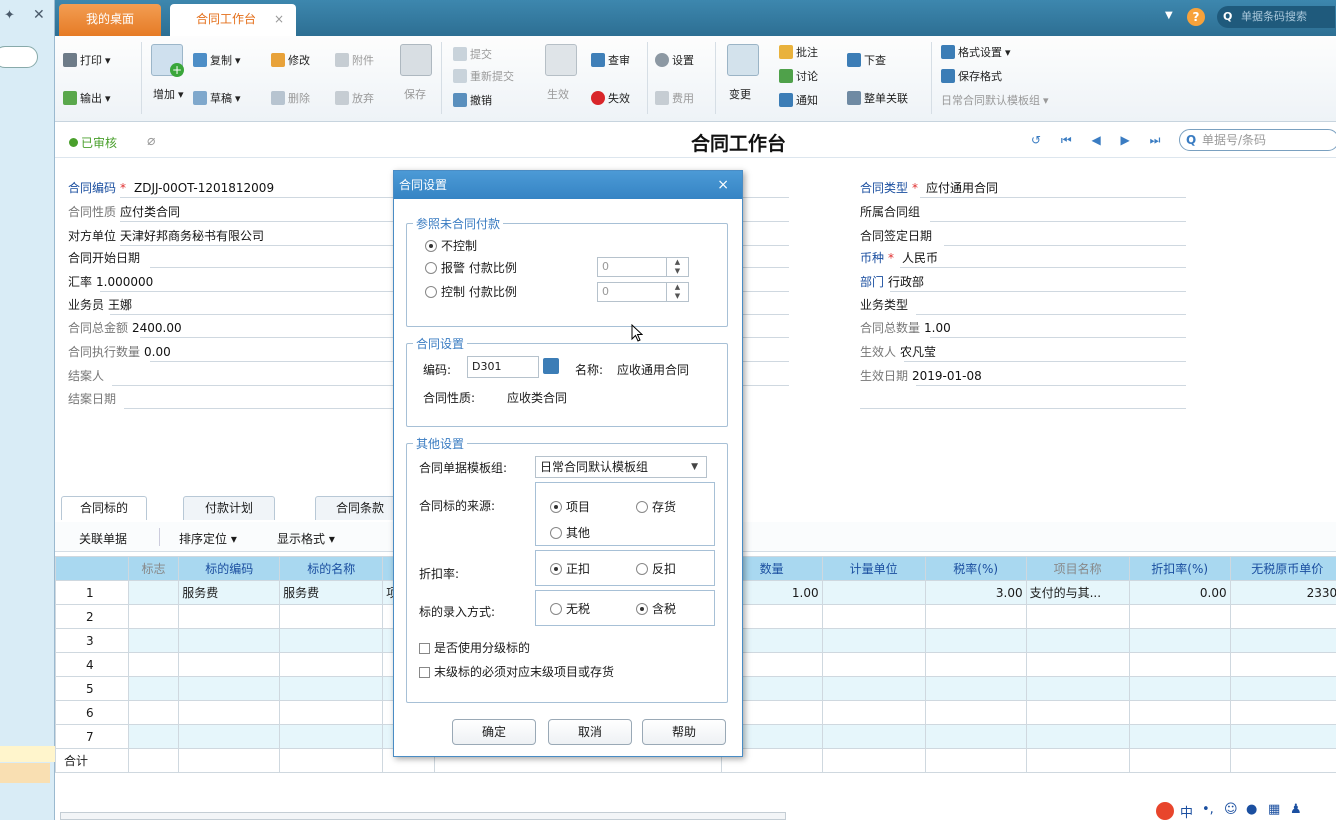 Image resolution: width=1336 pixels, height=820 pixels. I want to click on field-counterparty: 对方单位 天津好邦商务秘书有限公司, so click(166, 236).